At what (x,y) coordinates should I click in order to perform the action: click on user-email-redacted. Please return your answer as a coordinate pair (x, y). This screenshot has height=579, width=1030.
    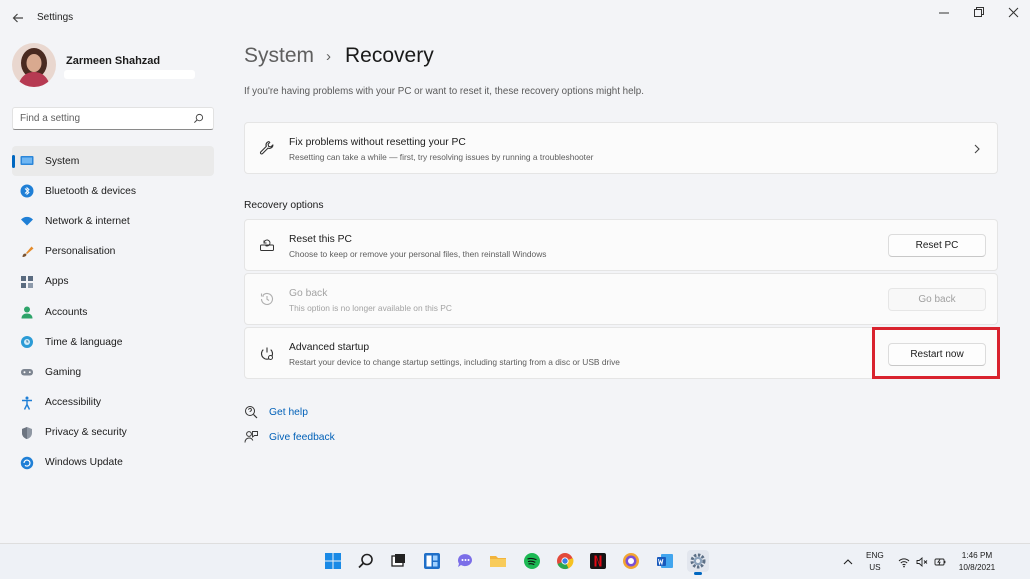
    Looking at the image, I should click on (129, 74).